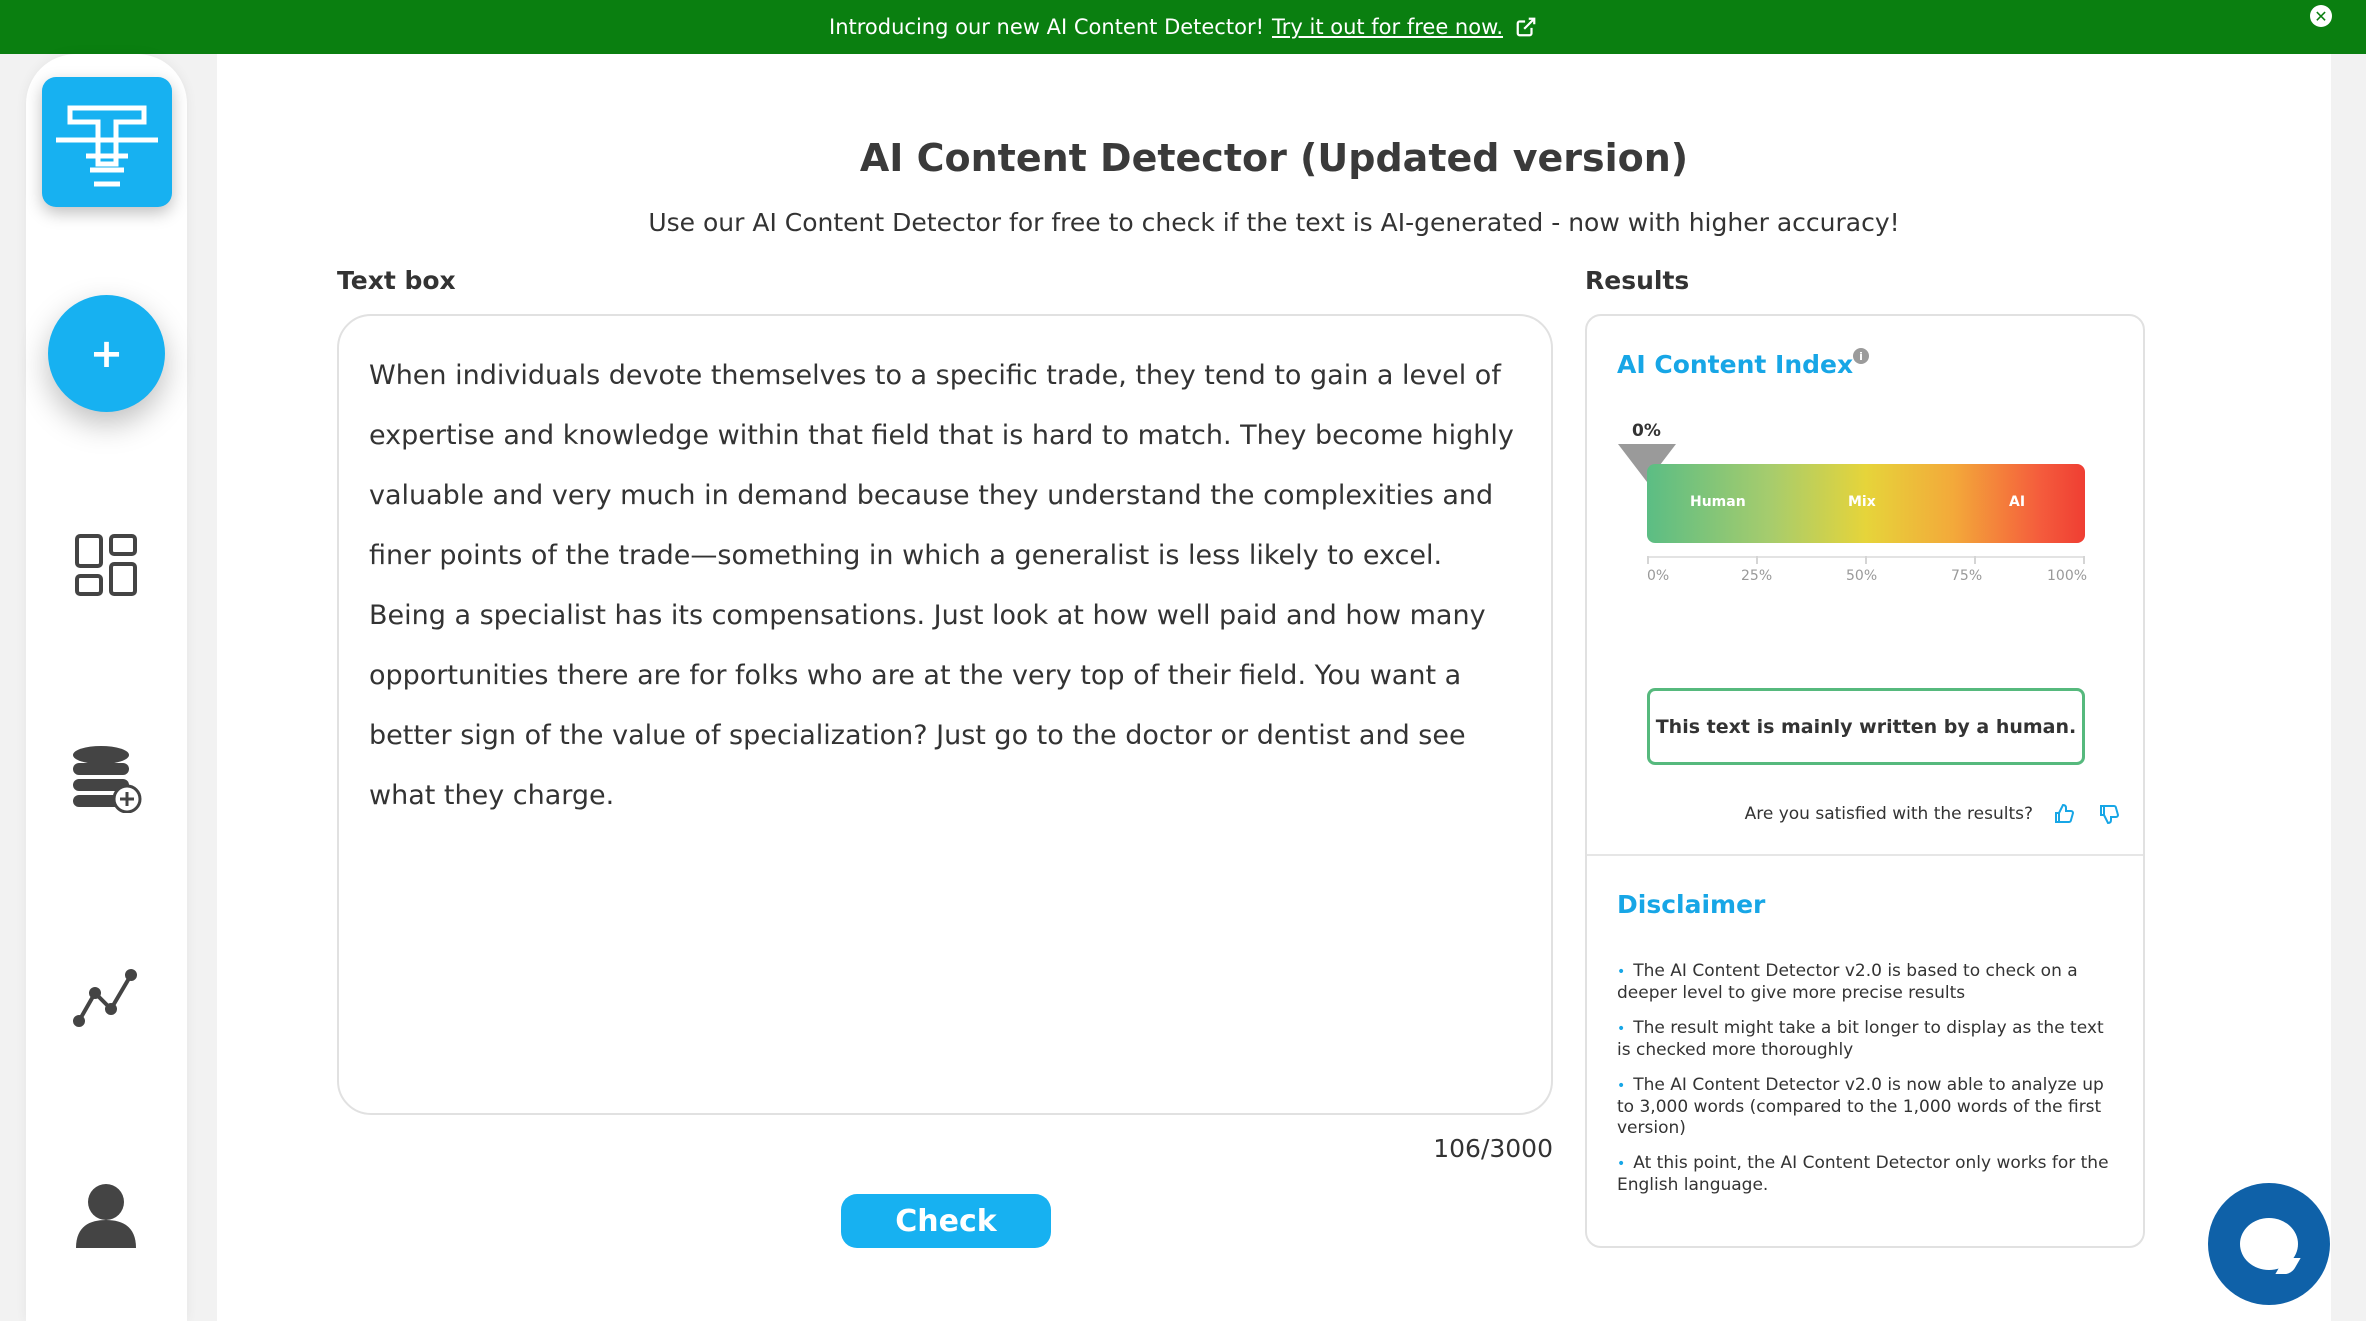  I want to click on logo-icon, so click(107, 142).